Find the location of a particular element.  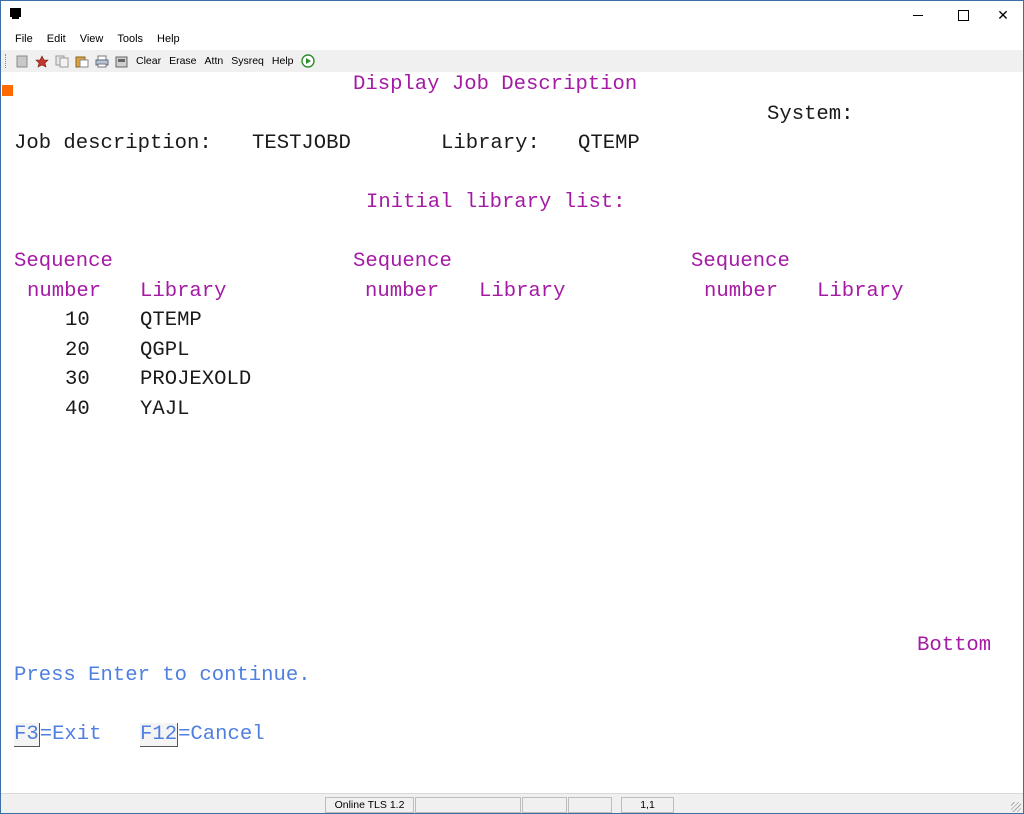

sysreq-button: Sysreq is located at coordinates (247, 61).